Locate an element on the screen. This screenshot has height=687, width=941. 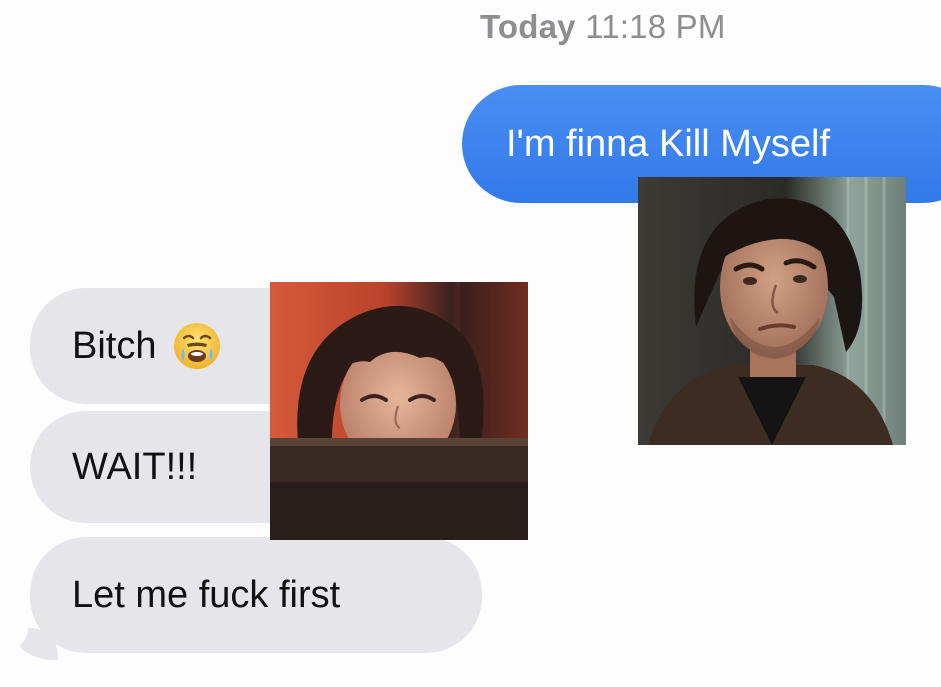
incoming-message-bubble: Let me fuck first is located at coordinates (256, 595).